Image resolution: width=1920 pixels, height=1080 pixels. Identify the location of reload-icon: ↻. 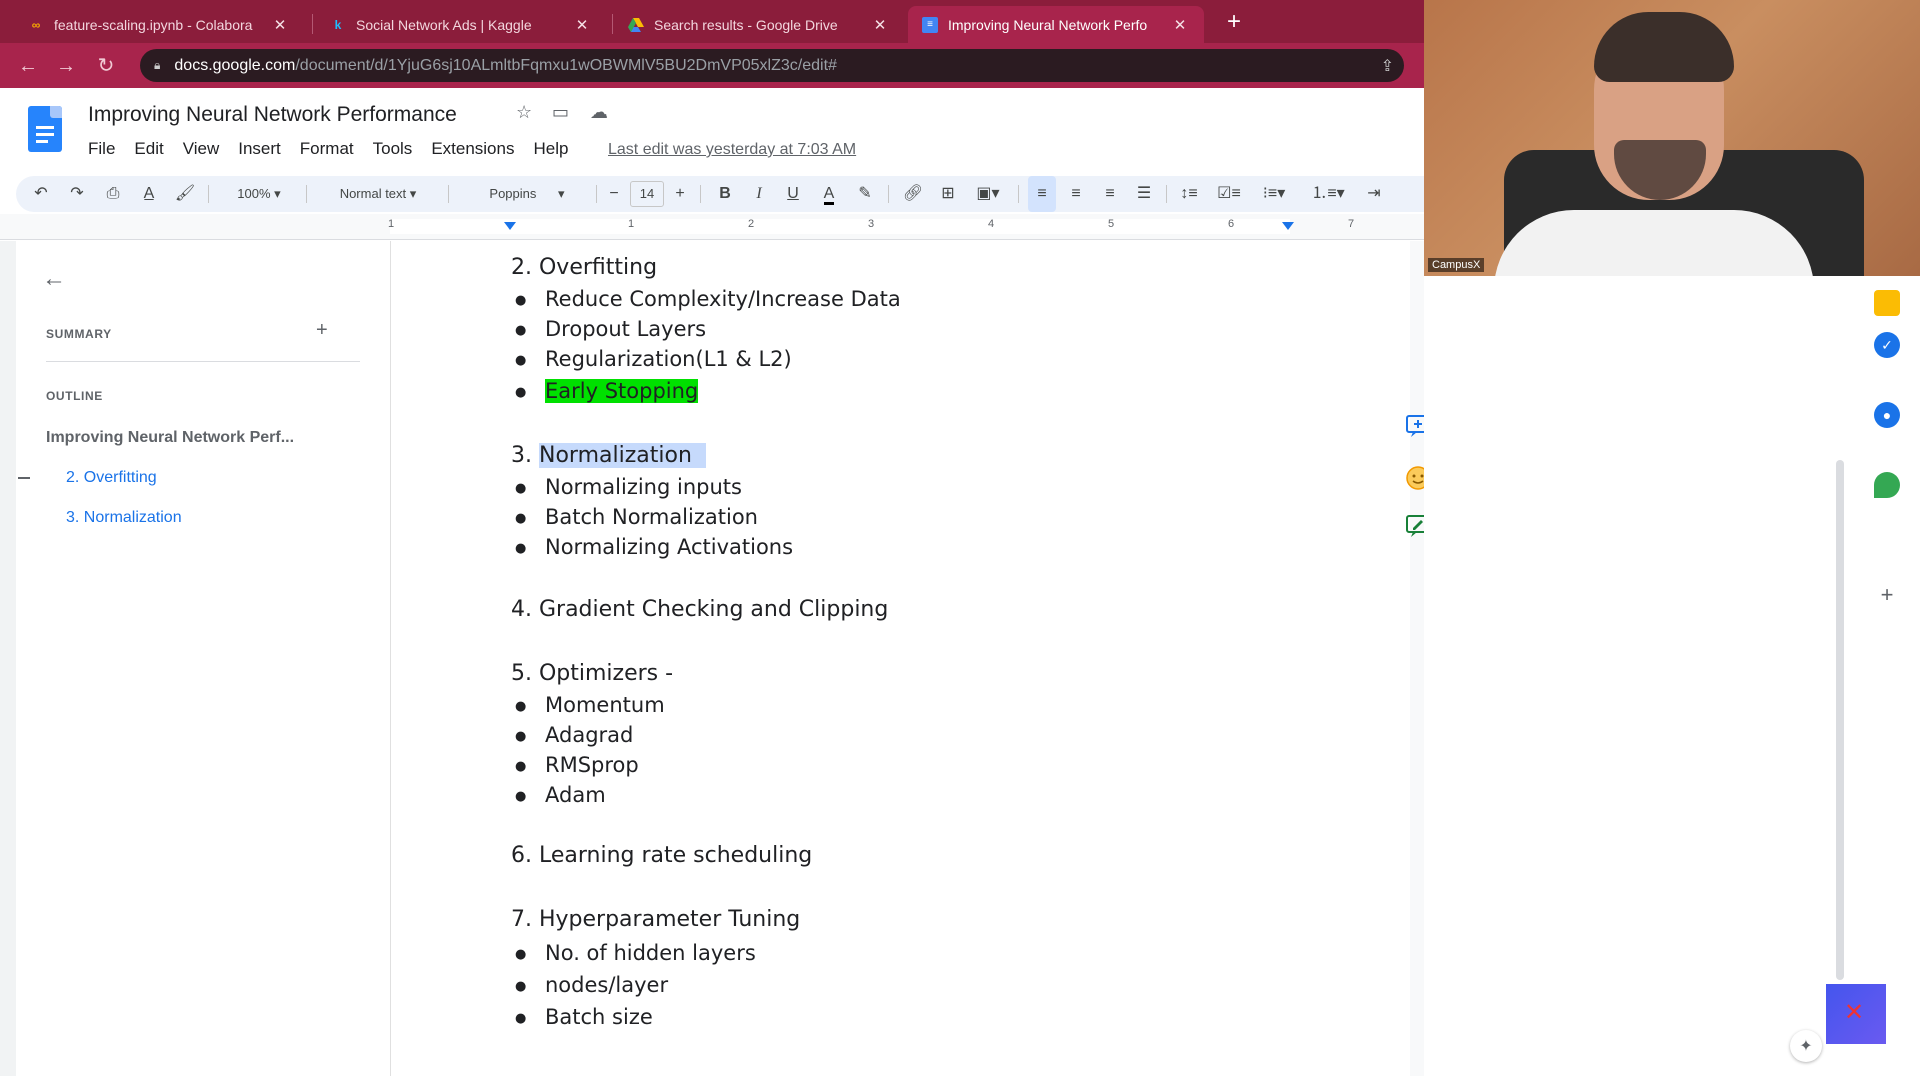
(106, 66).